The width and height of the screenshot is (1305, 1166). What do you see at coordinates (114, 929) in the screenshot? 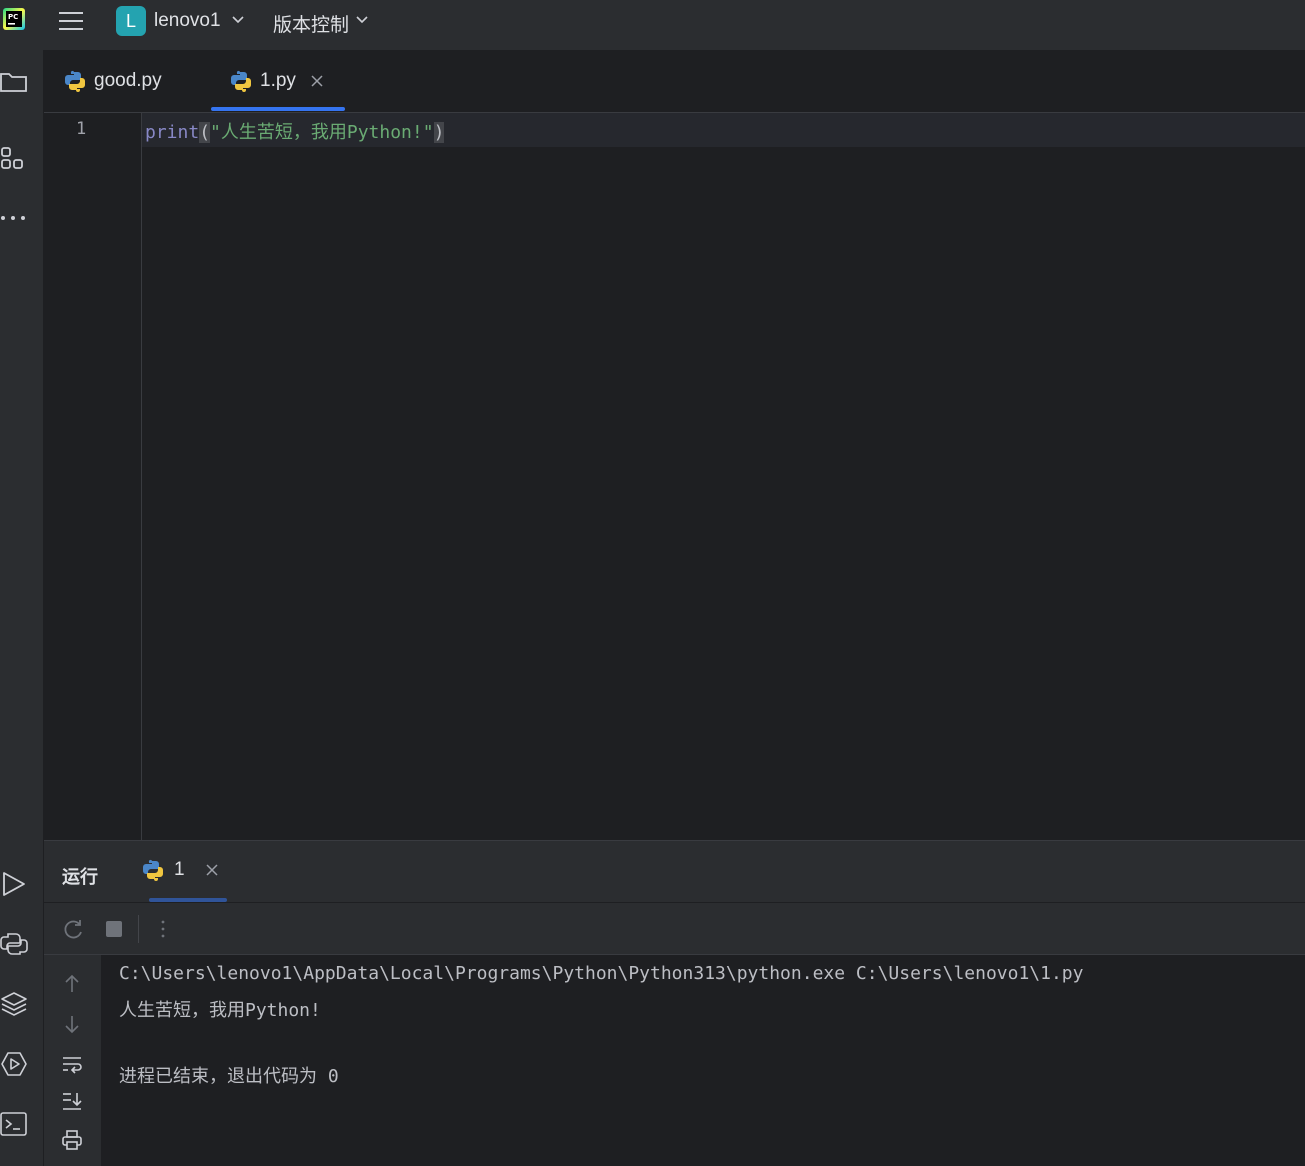
I see `stop-icon` at bounding box center [114, 929].